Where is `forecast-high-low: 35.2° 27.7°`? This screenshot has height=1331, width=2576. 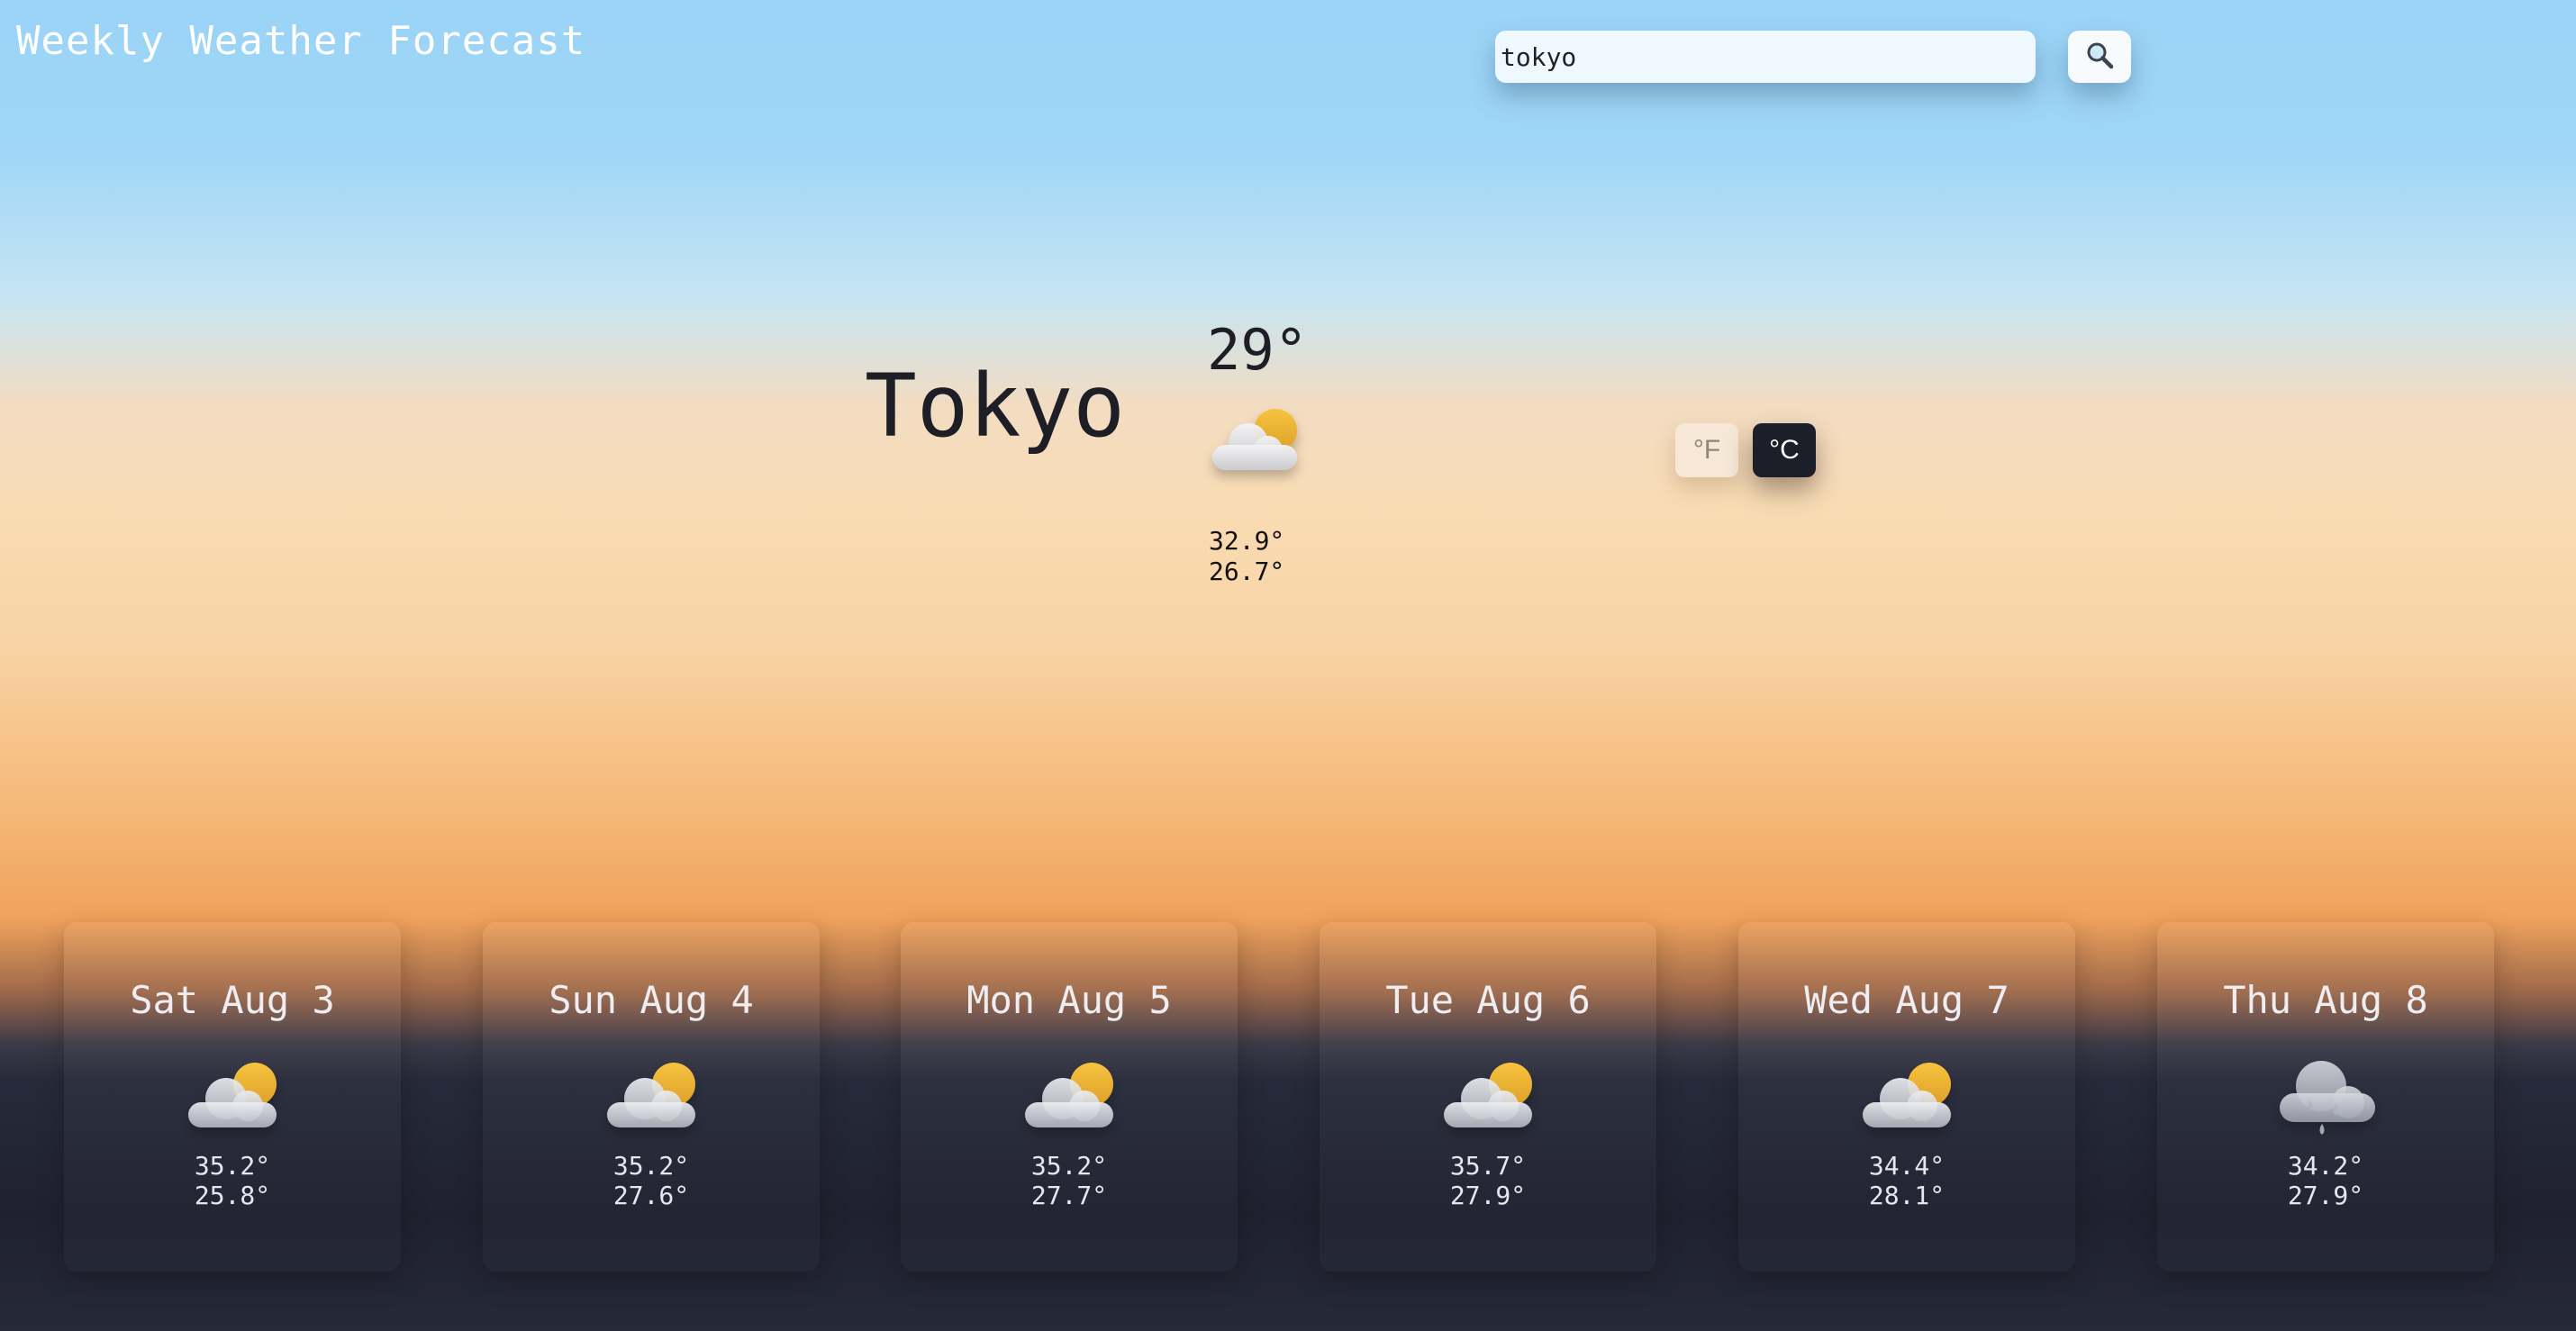
forecast-high-low: 35.2° 27.7° is located at coordinates (1069, 1180).